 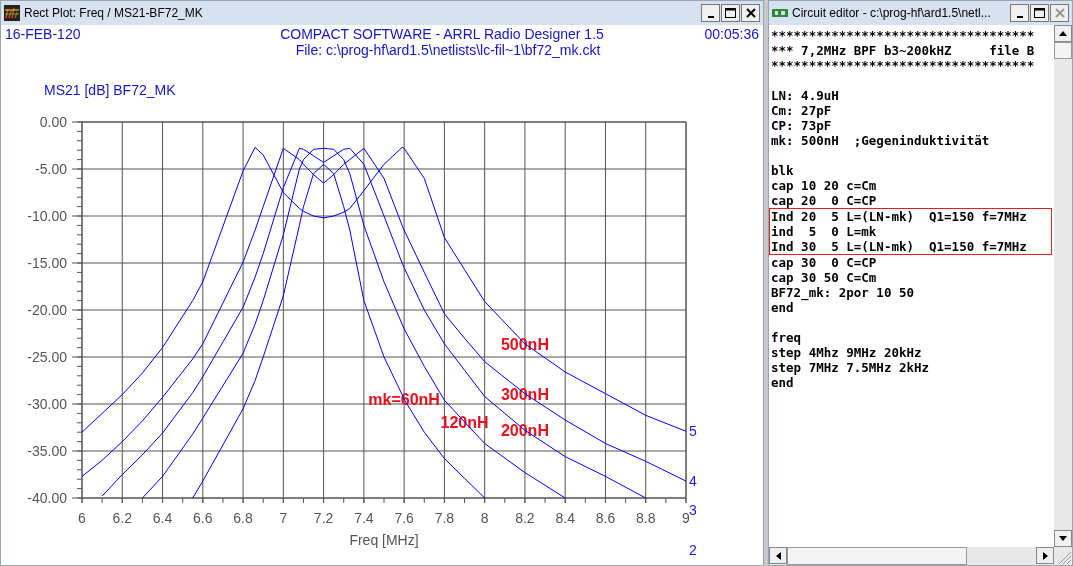 I want to click on axis-tick-label: 8, so click(x=484, y=518).